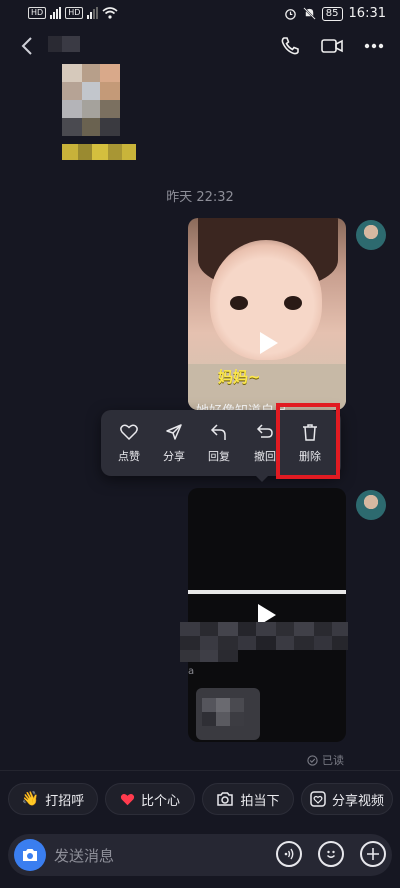  I want to click on reply-icon, so click(219, 432).